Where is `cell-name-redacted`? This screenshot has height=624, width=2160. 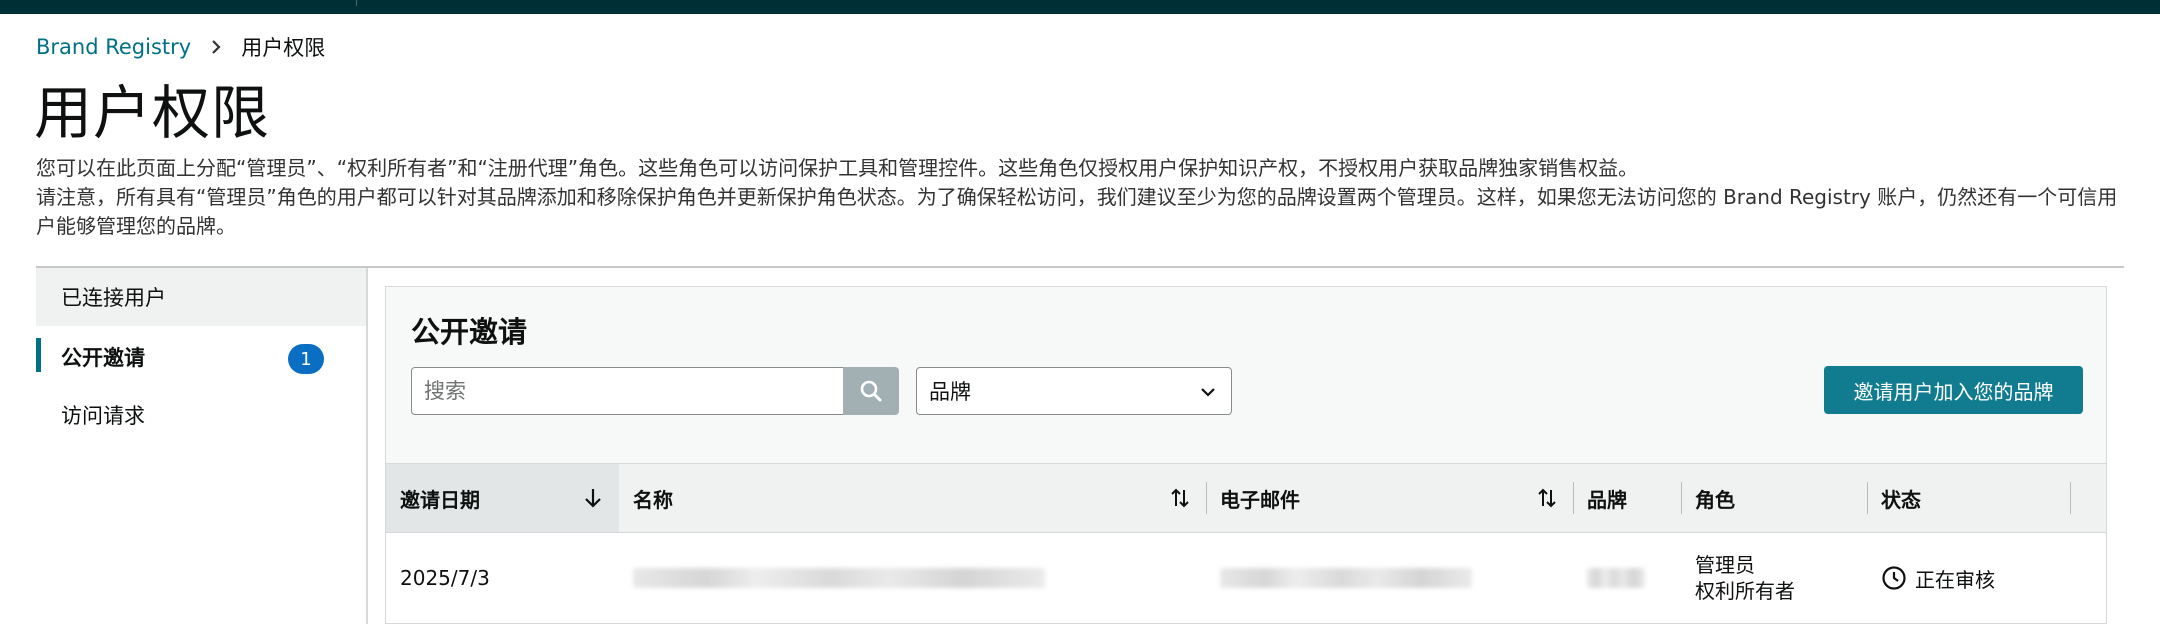
cell-name-redacted is located at coordinates (912, 578).